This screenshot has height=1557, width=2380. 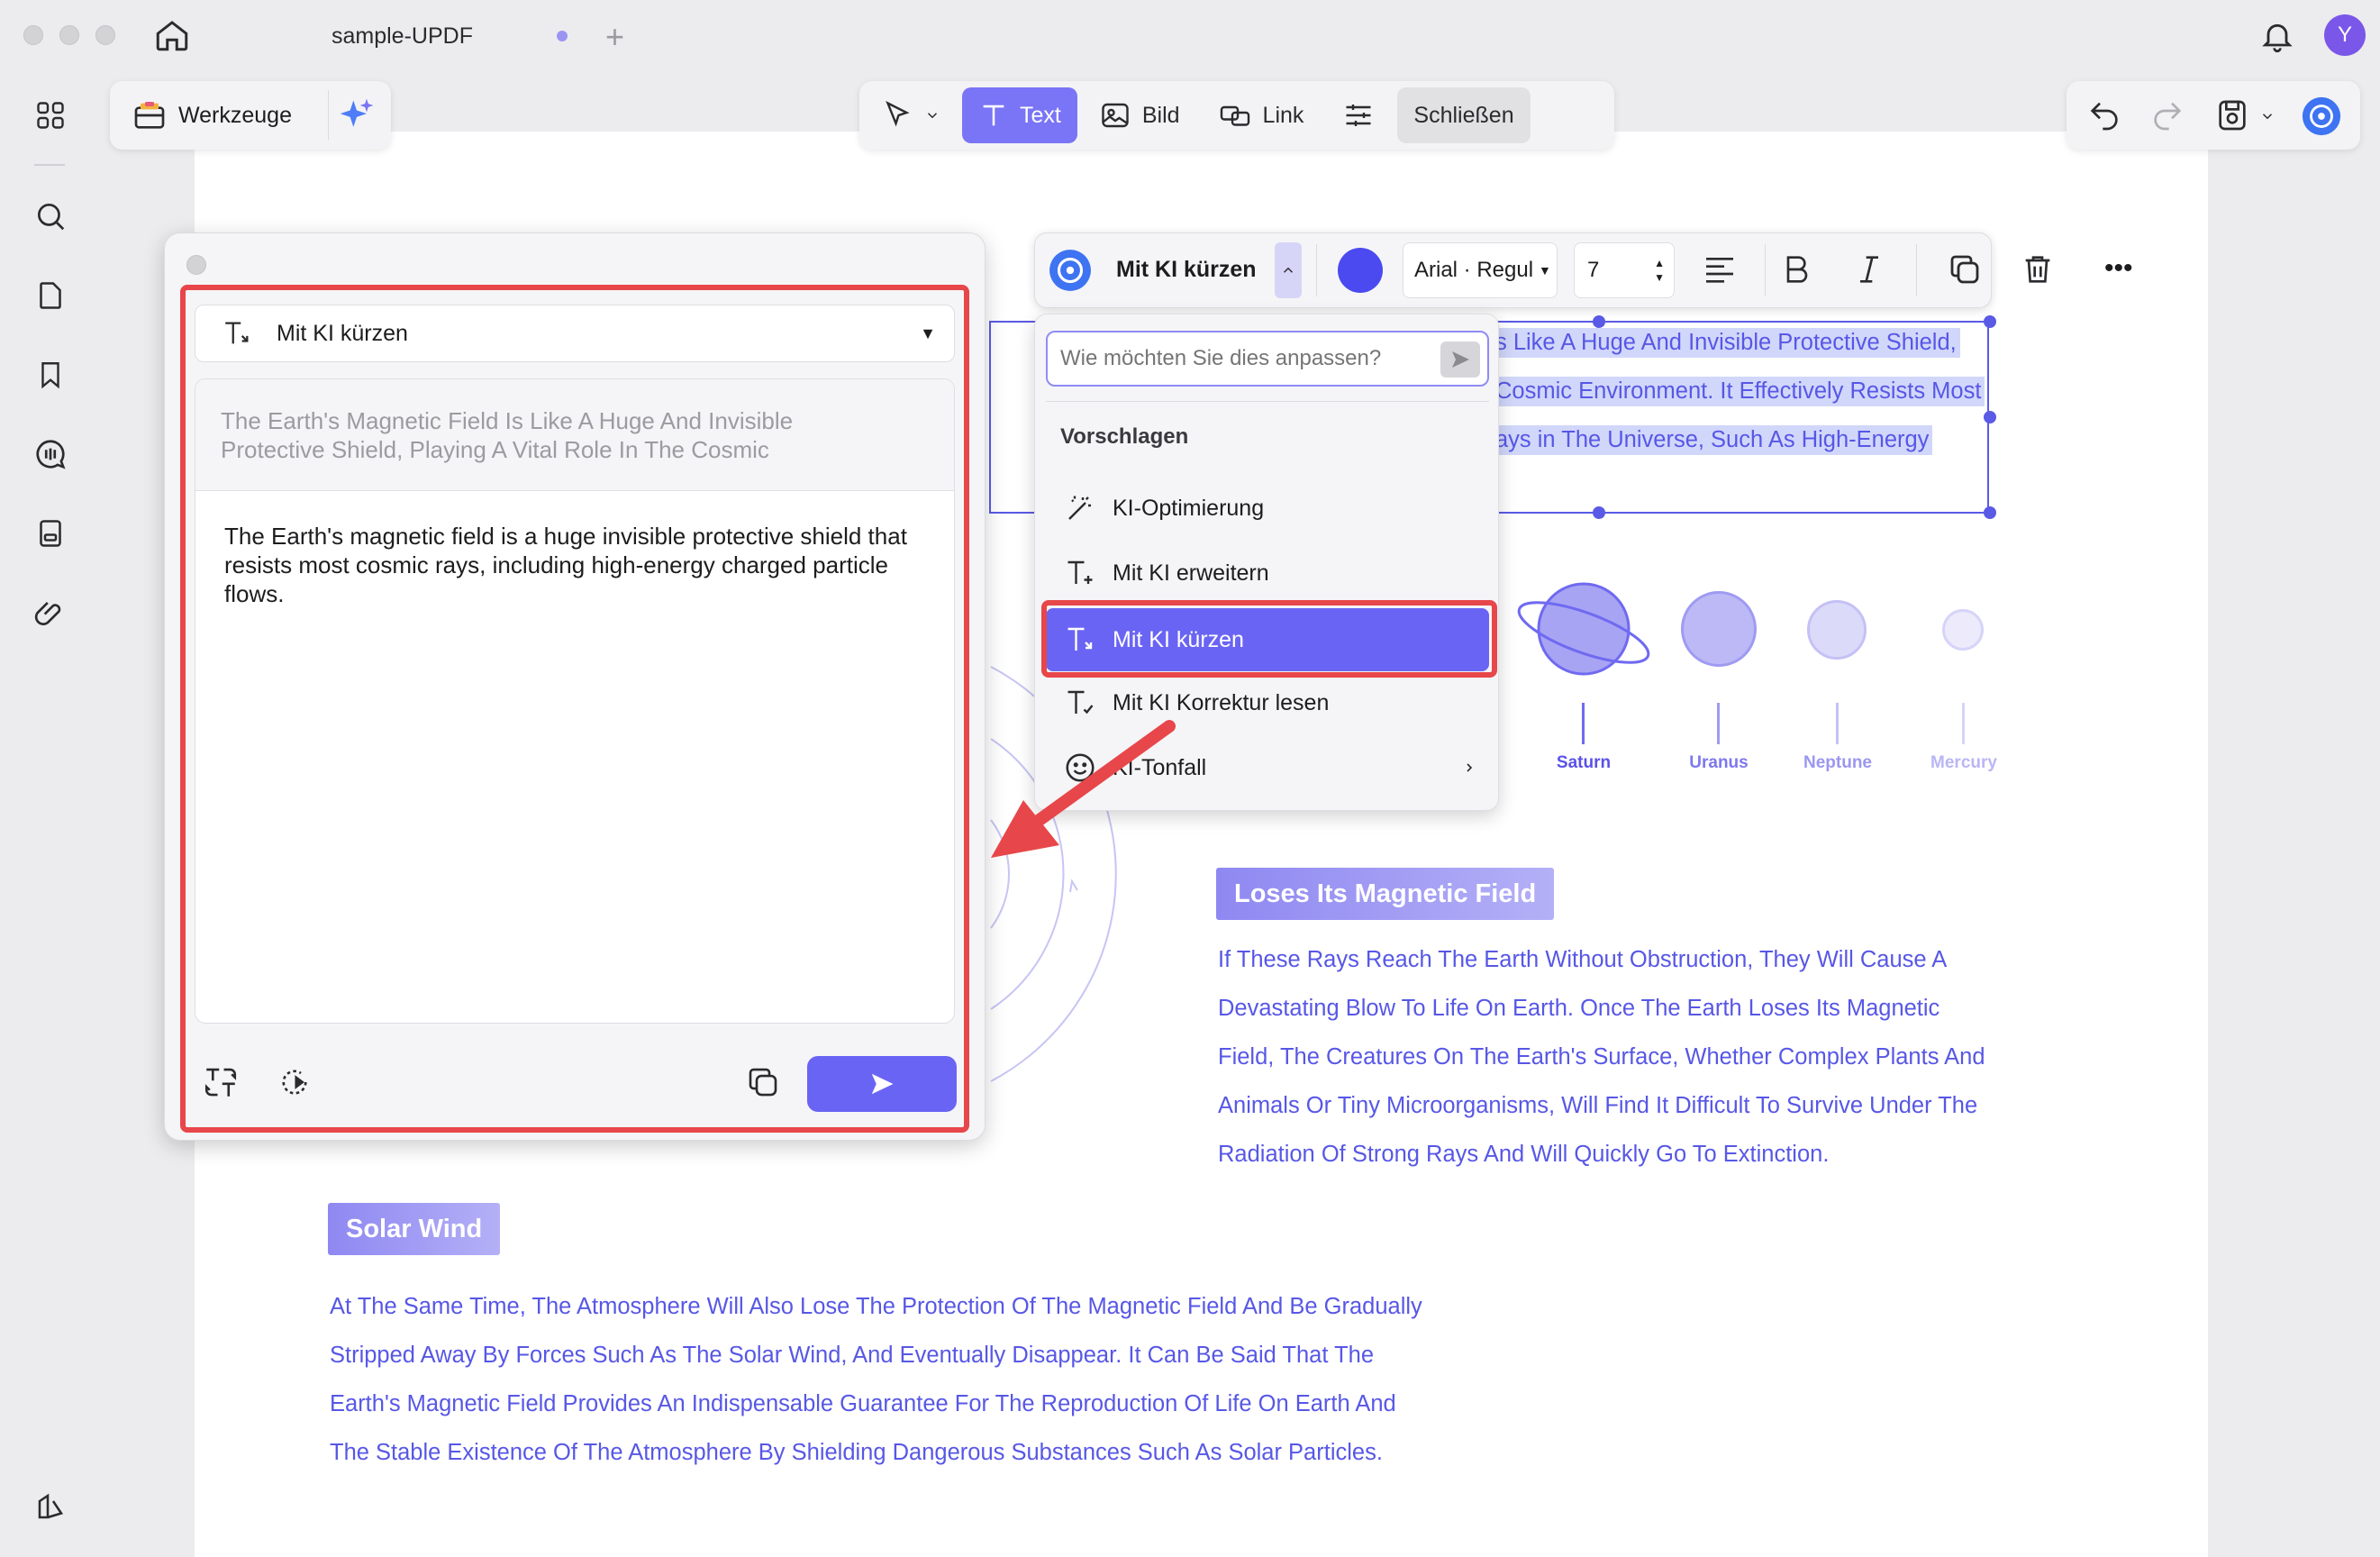 What do you see at coordinates (150, 115) in the screenshot?
I see `toolbox-icon` at bounding box center [150, 115].